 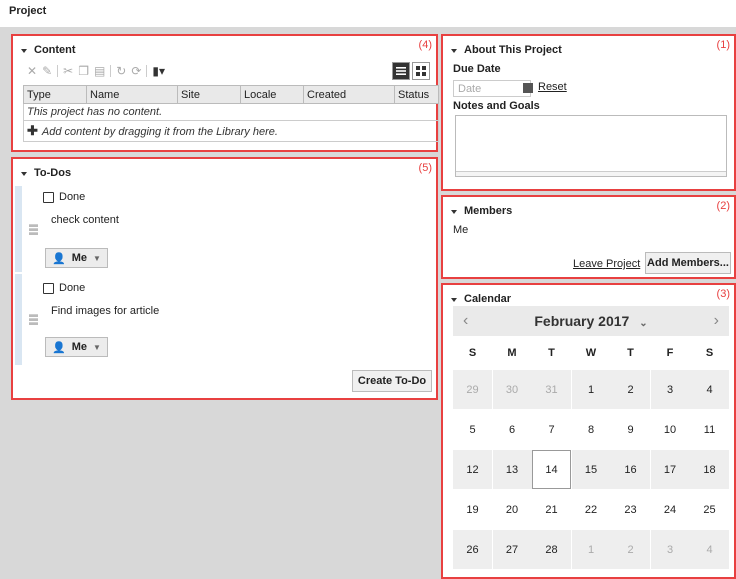 I want to click on calendar-day: 27, so click(x=512, y=549).